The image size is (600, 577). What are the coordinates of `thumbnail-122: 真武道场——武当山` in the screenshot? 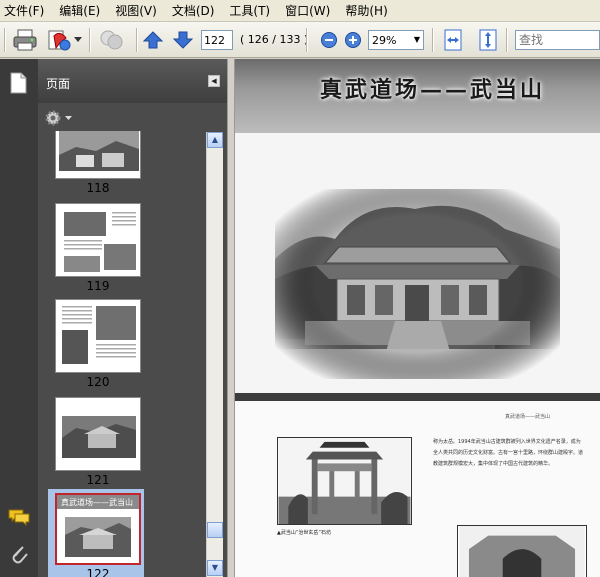 It's located at (98, 529).